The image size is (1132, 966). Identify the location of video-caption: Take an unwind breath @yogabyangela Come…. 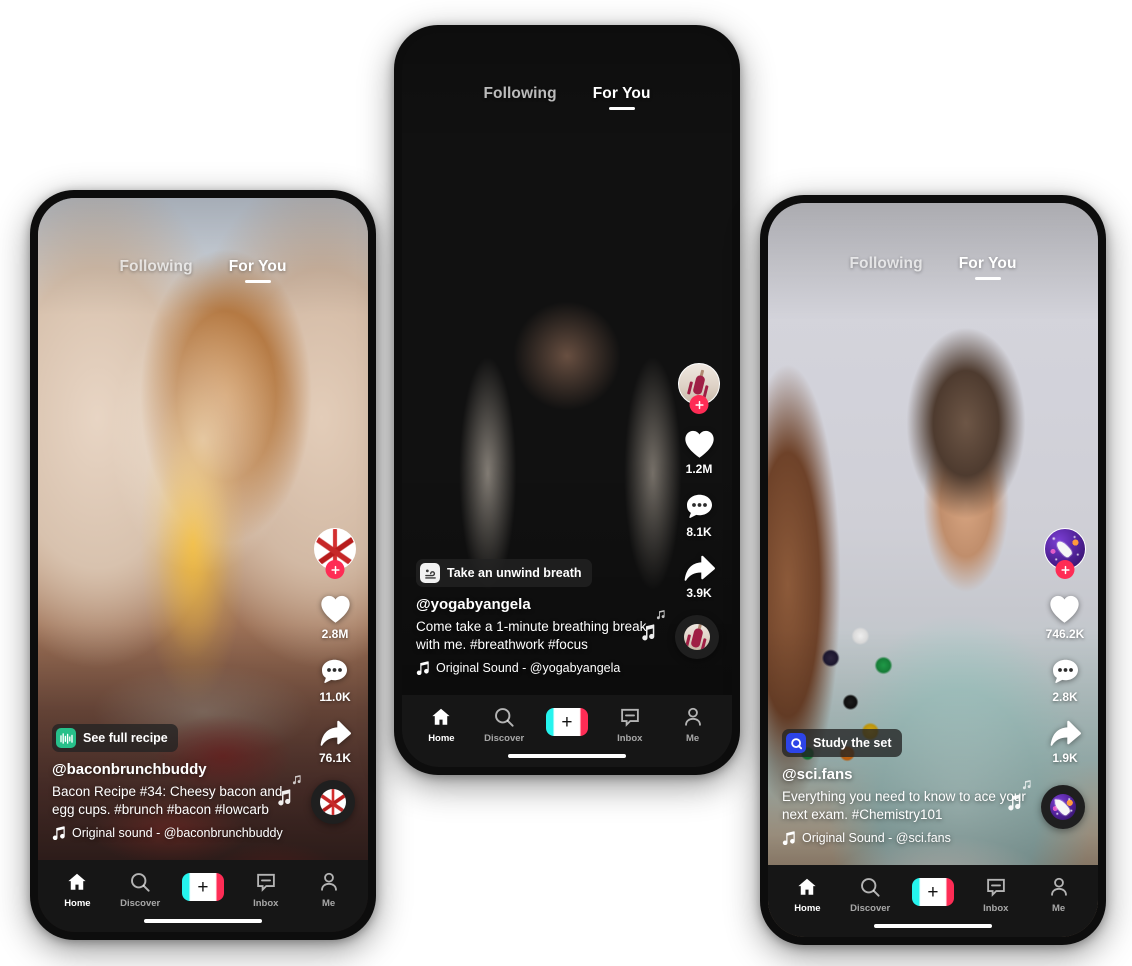
(567, 617).